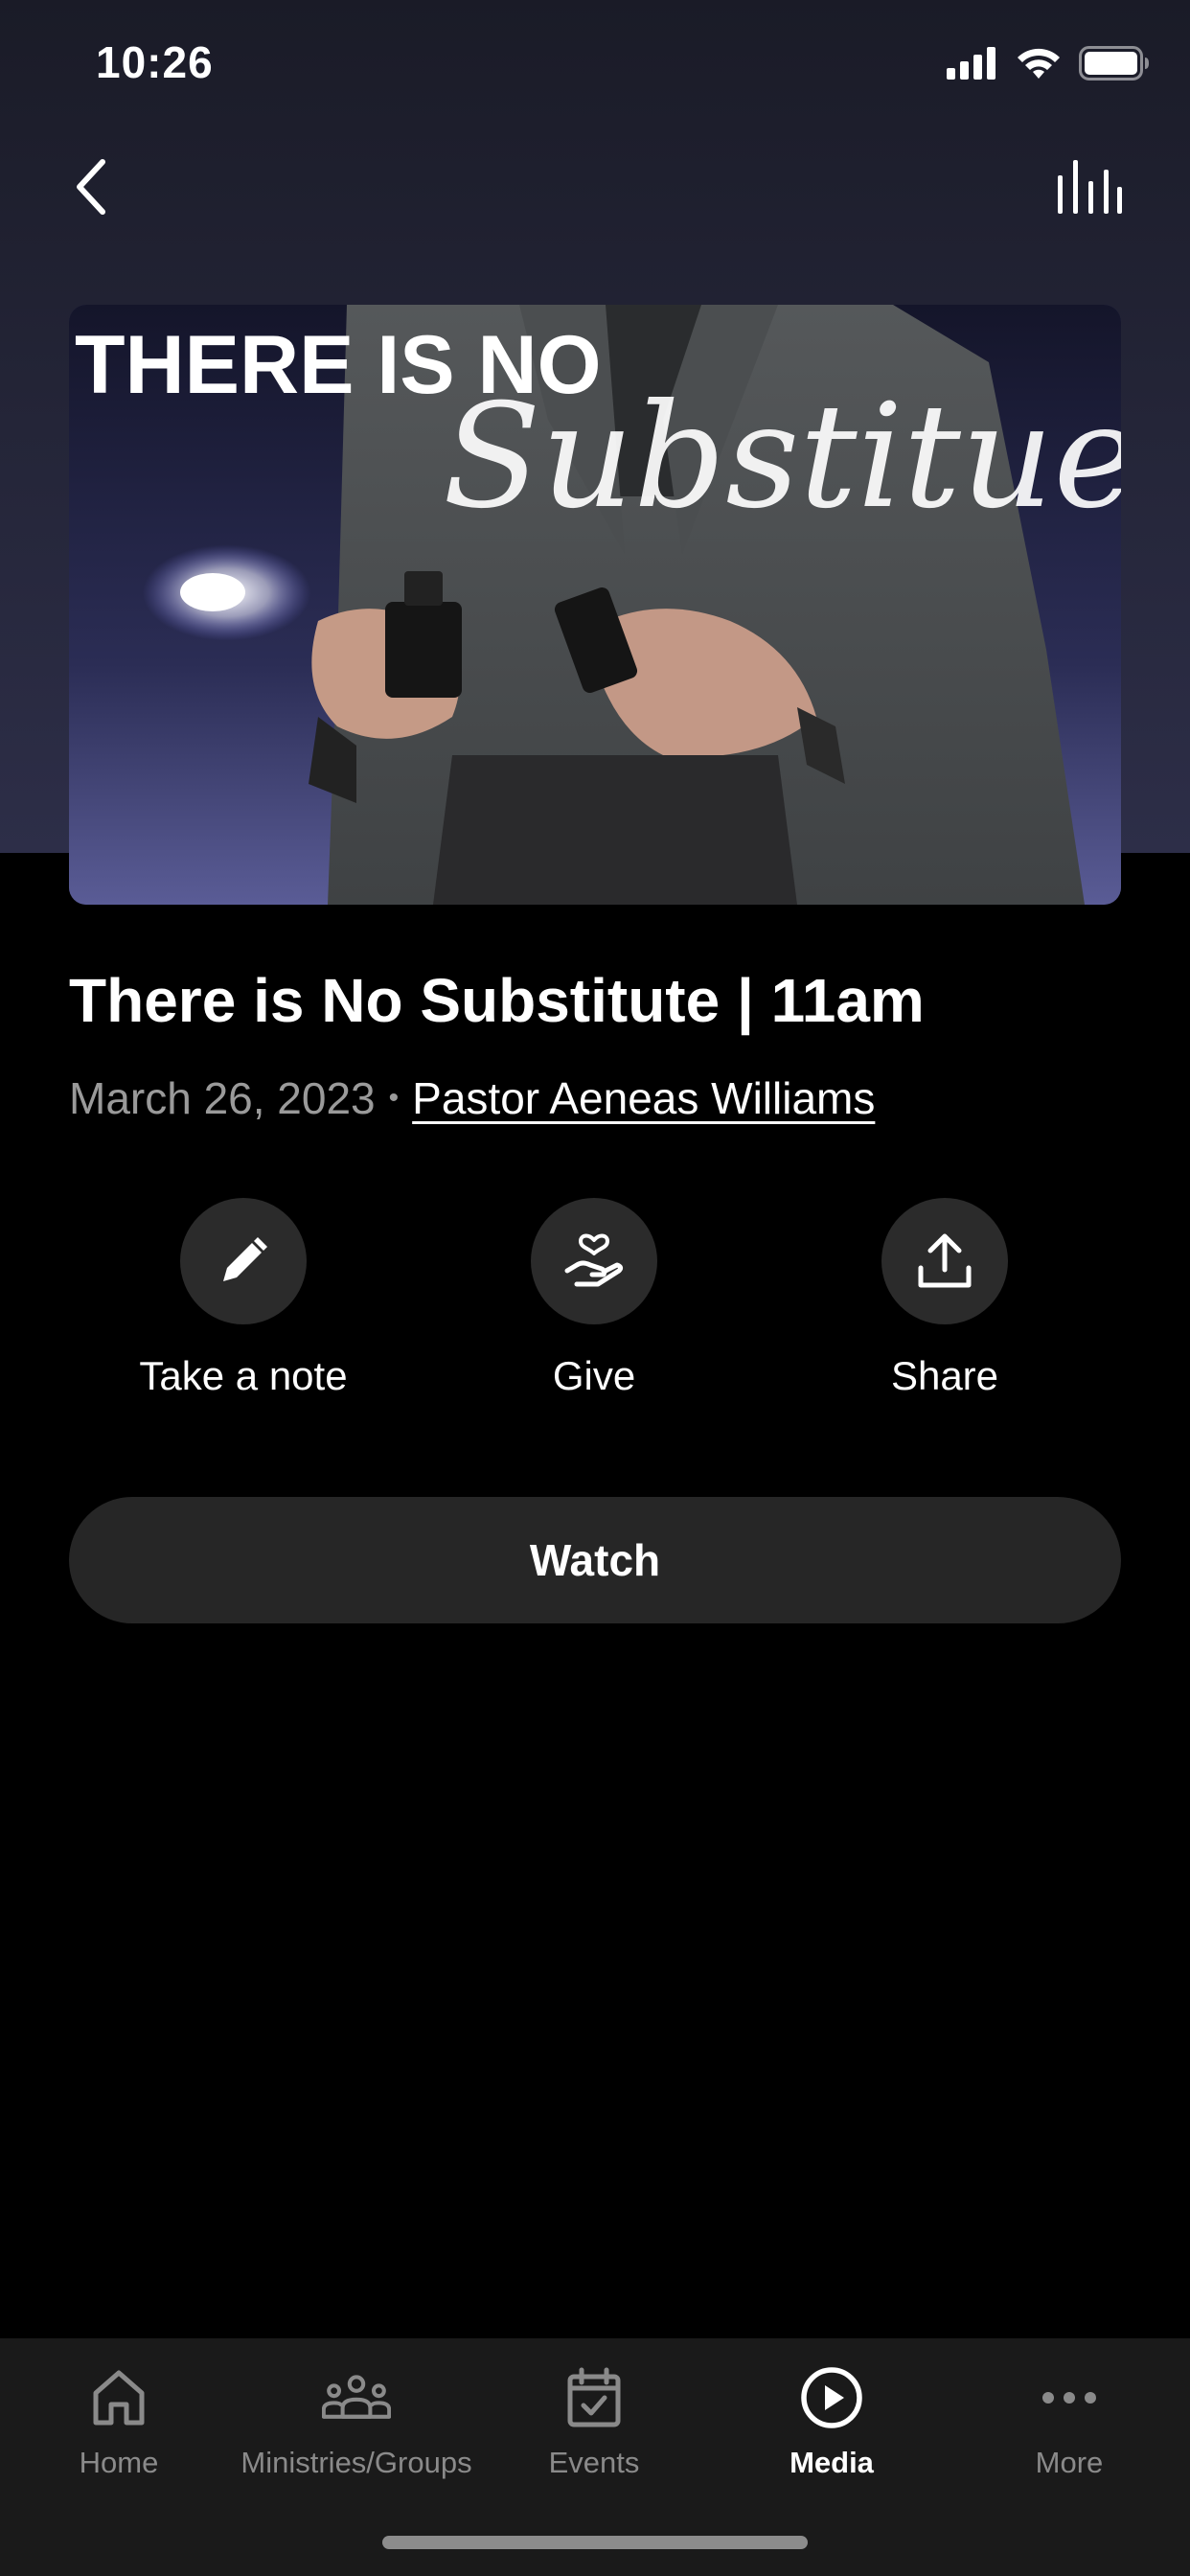  What do you see at coordinates (1114, 65) in the screenshot?
I see `battery-icon` at bounding box center [1114, 65].